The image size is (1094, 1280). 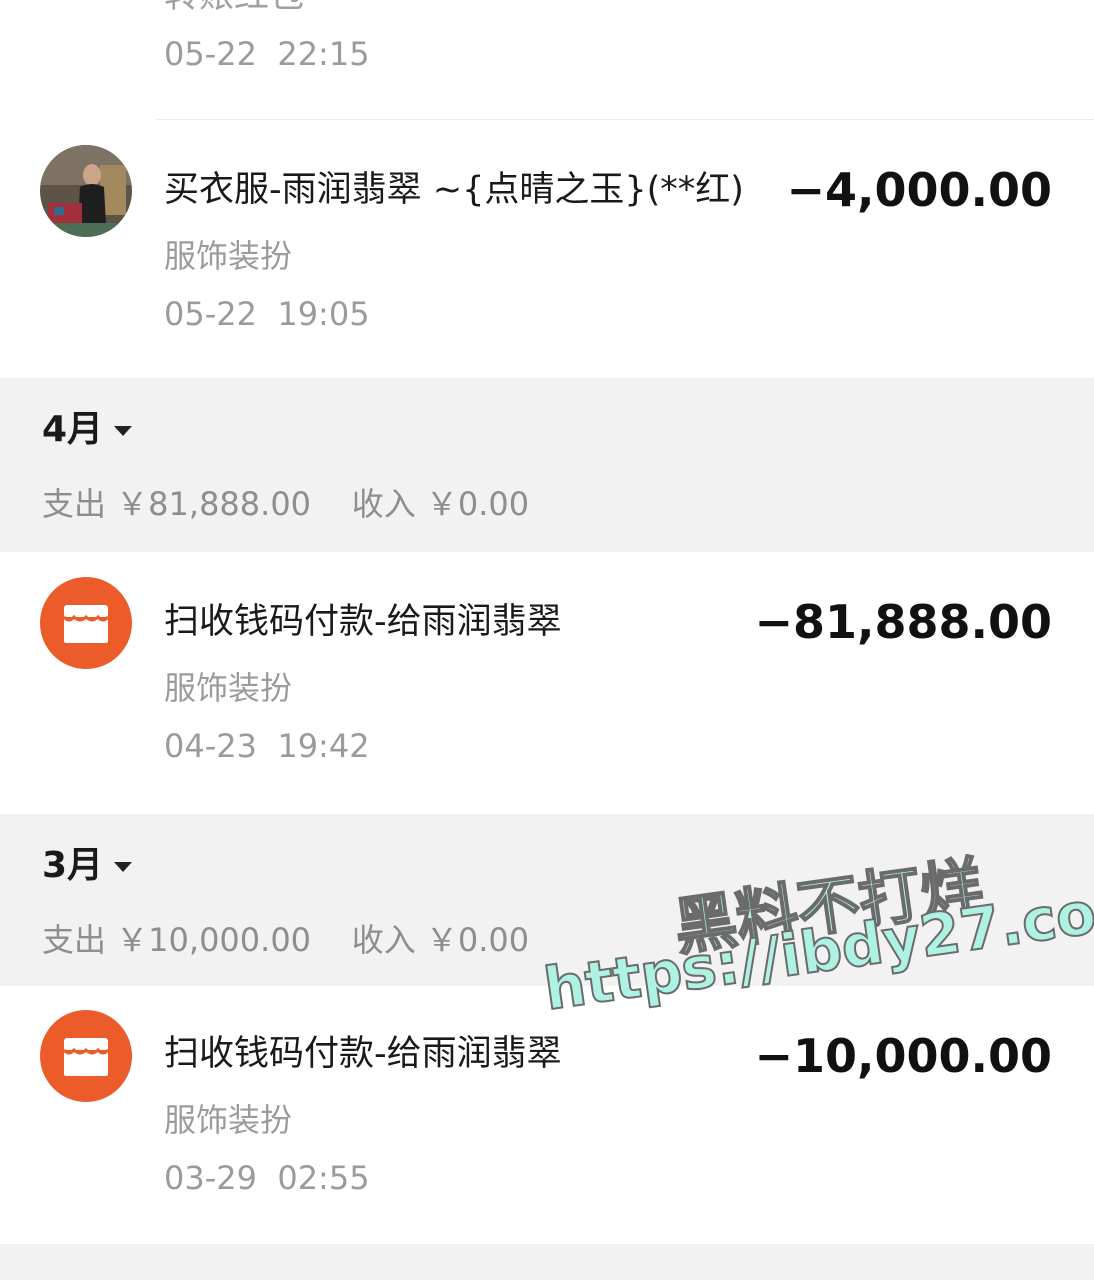 What do you see at coordinates (267, 54) in the screenshot?
I see `transaction-time: 05-22 22:15` at bounding box center [267, 54].